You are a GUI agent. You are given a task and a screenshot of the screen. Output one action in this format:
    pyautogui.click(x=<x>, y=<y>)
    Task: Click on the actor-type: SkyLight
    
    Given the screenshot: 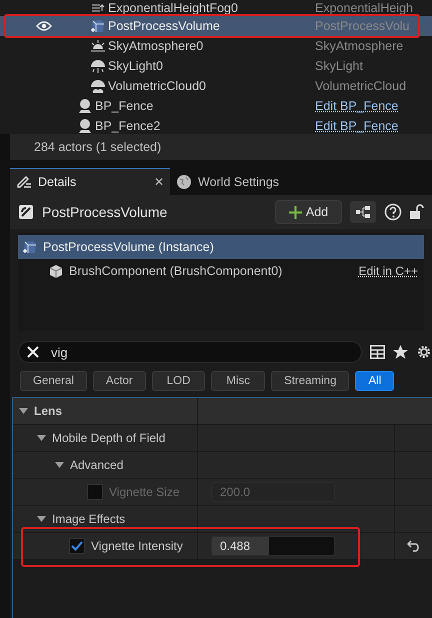 What is the action you would take?
    pyautogui.click(x=339, y=66)
    